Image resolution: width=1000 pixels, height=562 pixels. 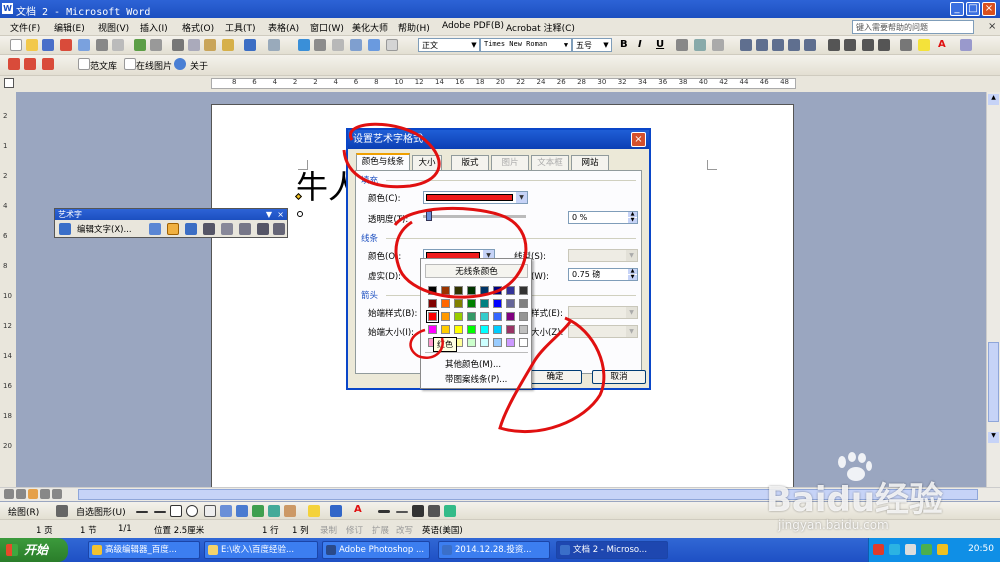 What do you see at coordinates (280, 214) in the screenshot?
I see `close-icon: ×` at bounding box center [280, 214].